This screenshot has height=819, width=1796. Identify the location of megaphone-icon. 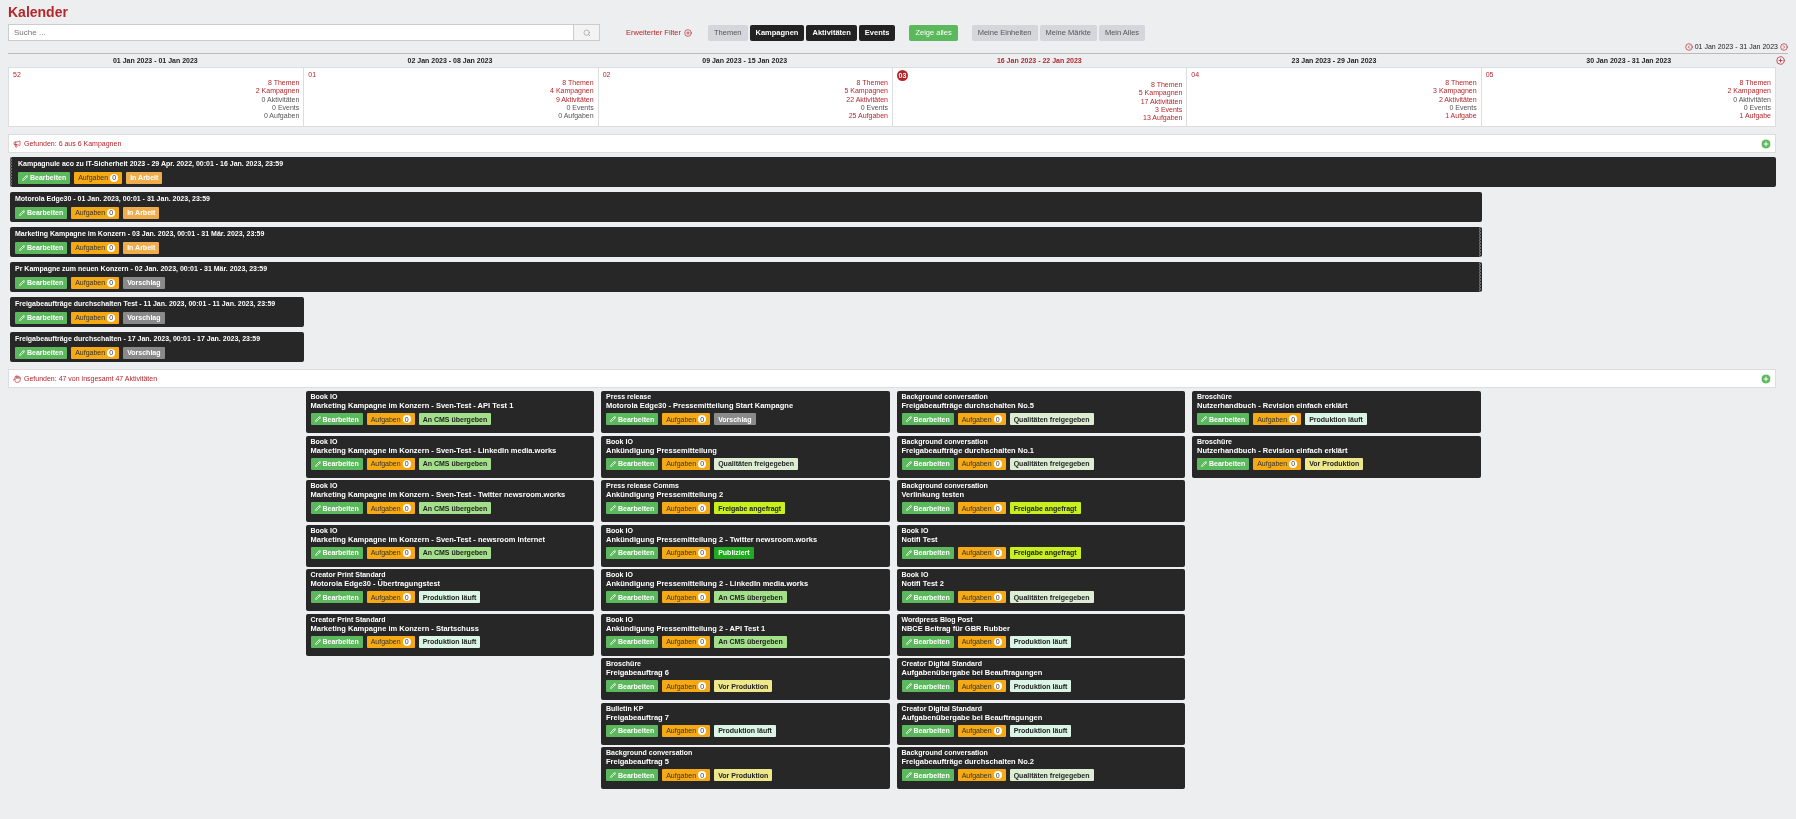
(17, 143).